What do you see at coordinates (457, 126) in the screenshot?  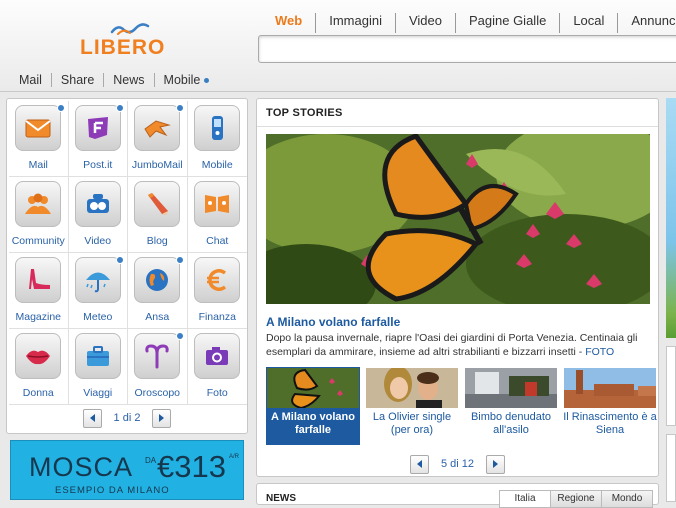 I see `divider` at bounding box center [457, 126].